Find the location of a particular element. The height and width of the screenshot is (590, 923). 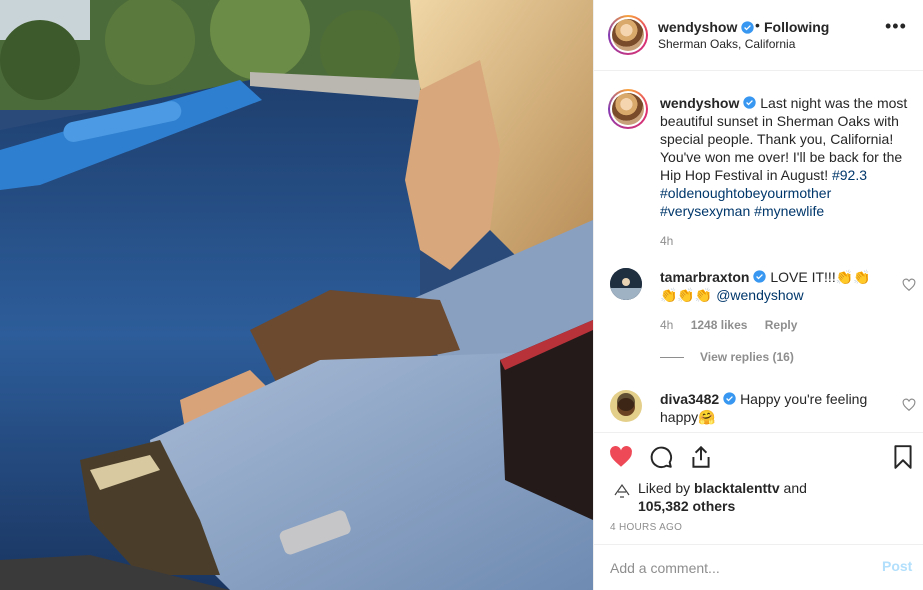

bookmark-icon is located at coordinates (903, 457).